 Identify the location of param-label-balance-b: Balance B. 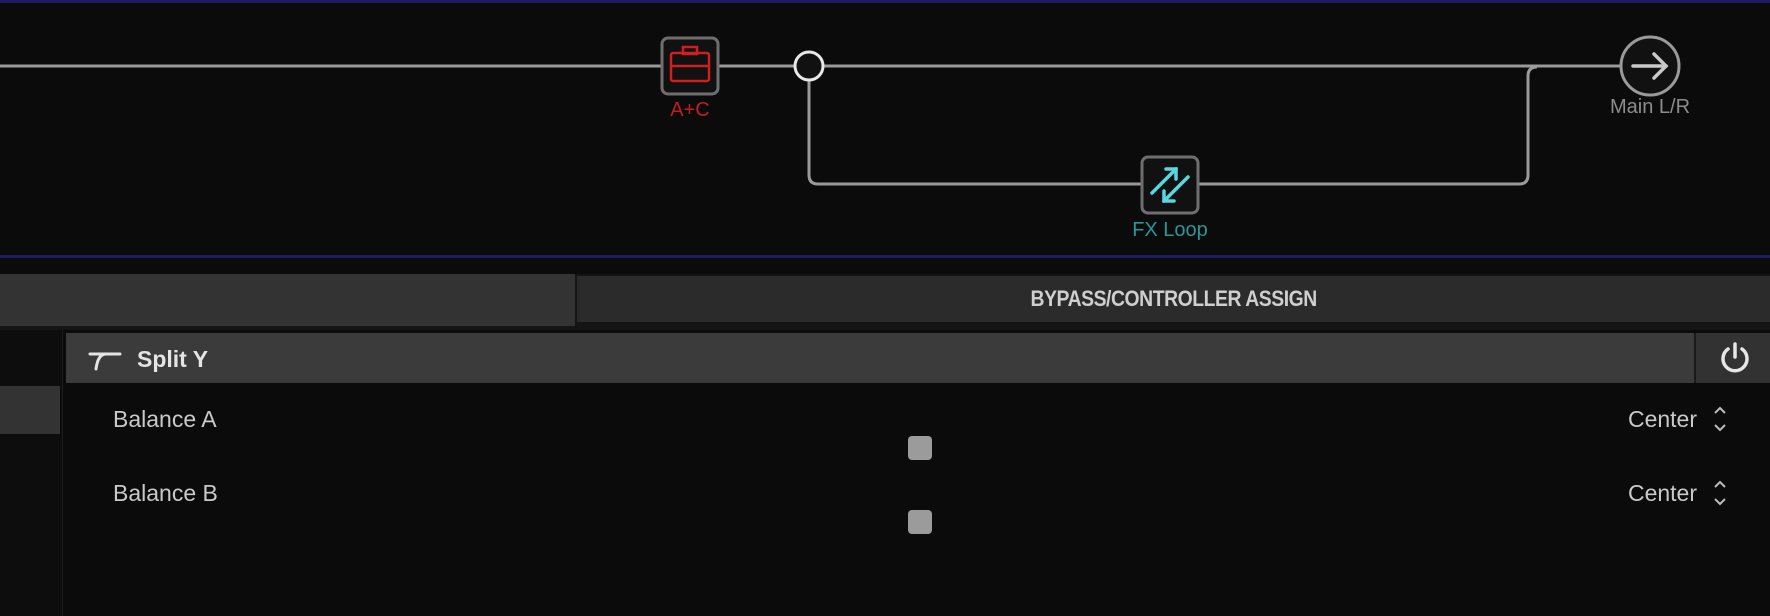
(165, 493).